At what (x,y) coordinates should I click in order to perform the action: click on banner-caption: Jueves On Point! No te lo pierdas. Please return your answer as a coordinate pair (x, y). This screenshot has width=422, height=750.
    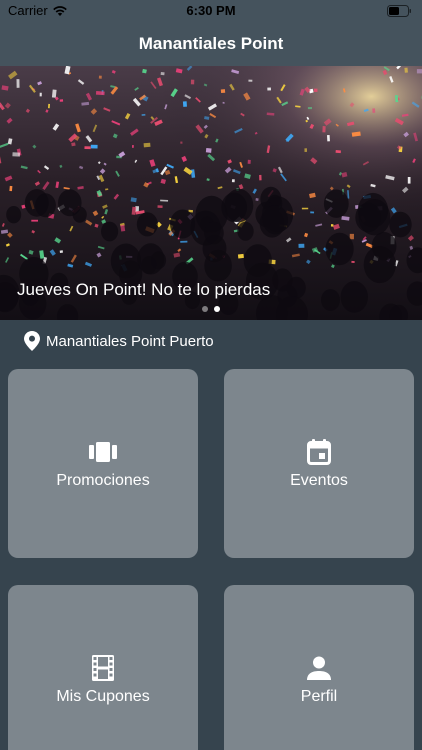
    Looking at the image, I should click on (144, 289).